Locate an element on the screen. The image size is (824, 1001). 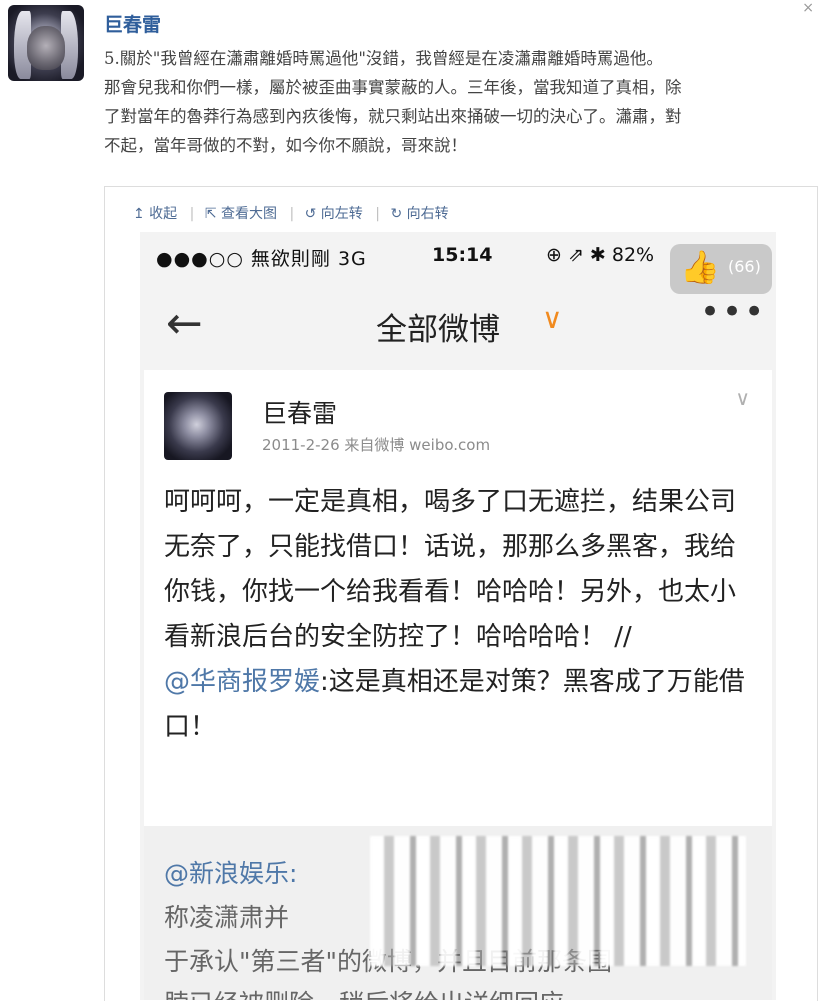
quote-line: 称凌潇肃并 is located at coordinates (227, 917).